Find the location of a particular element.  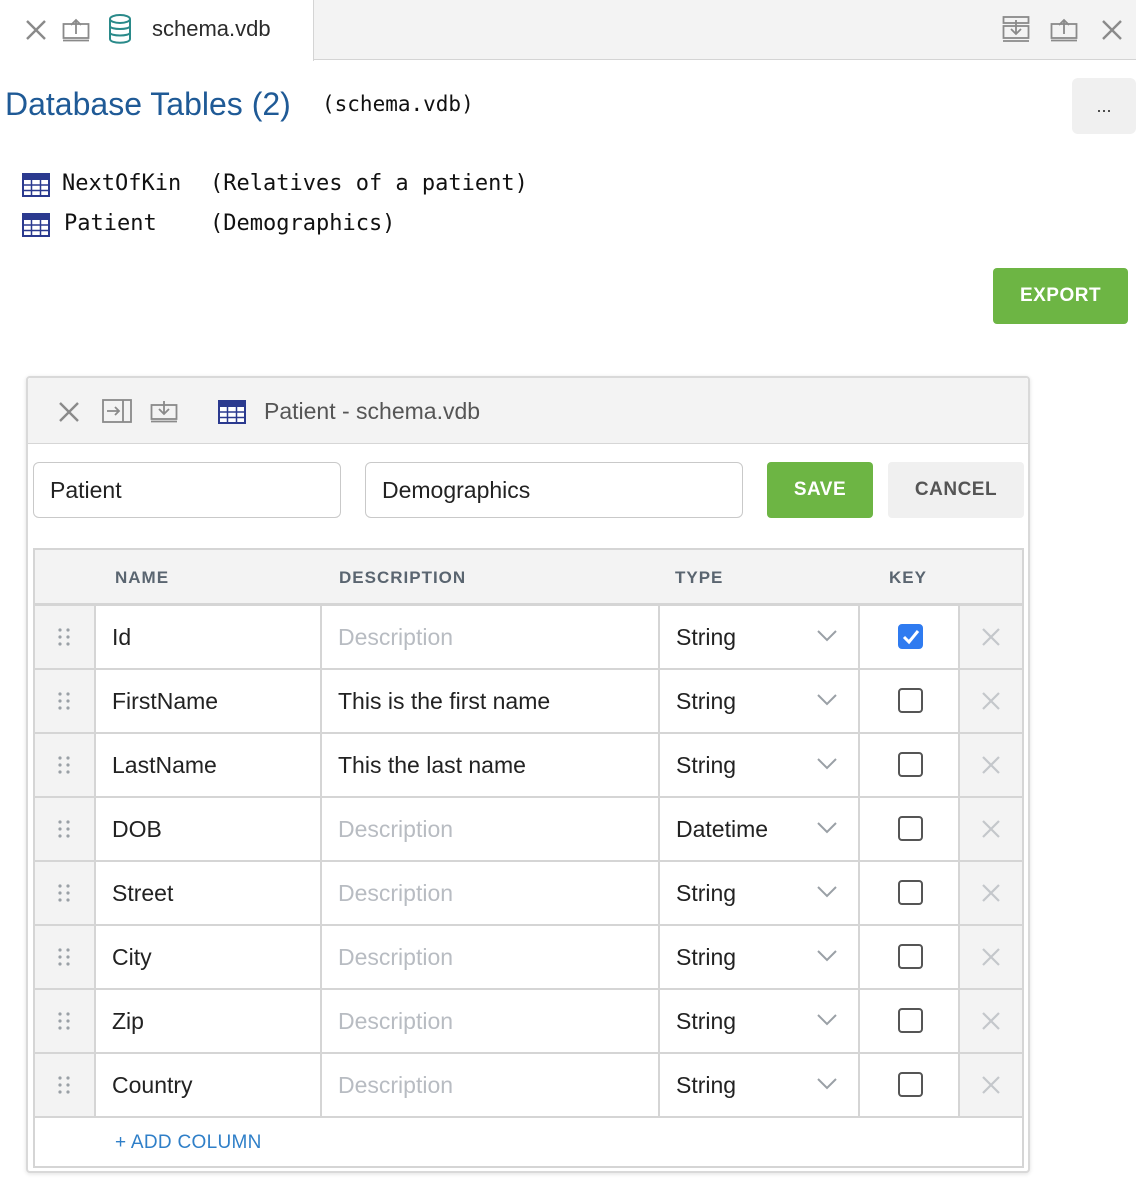

download-all-icon is located at coordinates (1016, 29).